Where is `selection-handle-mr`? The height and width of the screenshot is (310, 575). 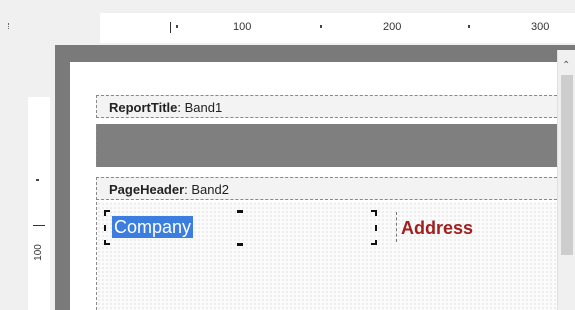 selection-handle-mr is located at coordinates (376, 228).